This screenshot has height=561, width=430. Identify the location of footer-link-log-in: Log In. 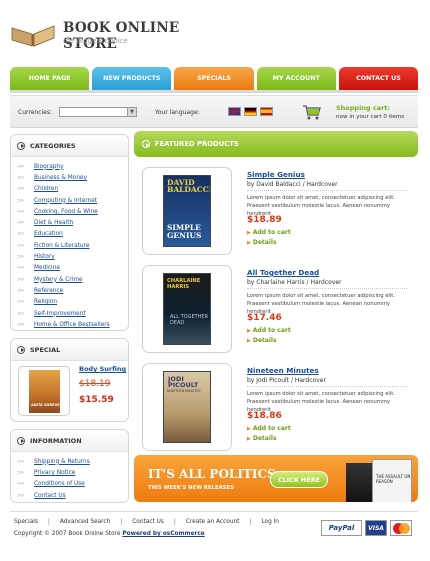
(270, 522).